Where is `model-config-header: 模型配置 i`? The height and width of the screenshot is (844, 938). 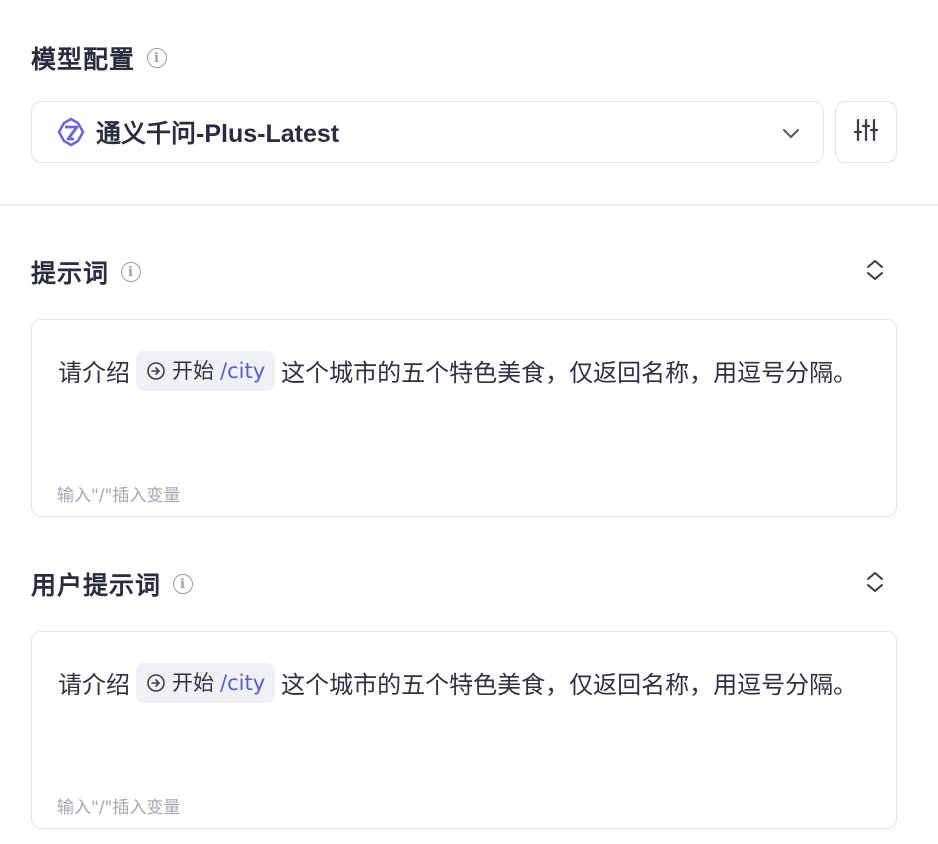
model-config-header: 模型配置 i is located at coordinates (99, 58).